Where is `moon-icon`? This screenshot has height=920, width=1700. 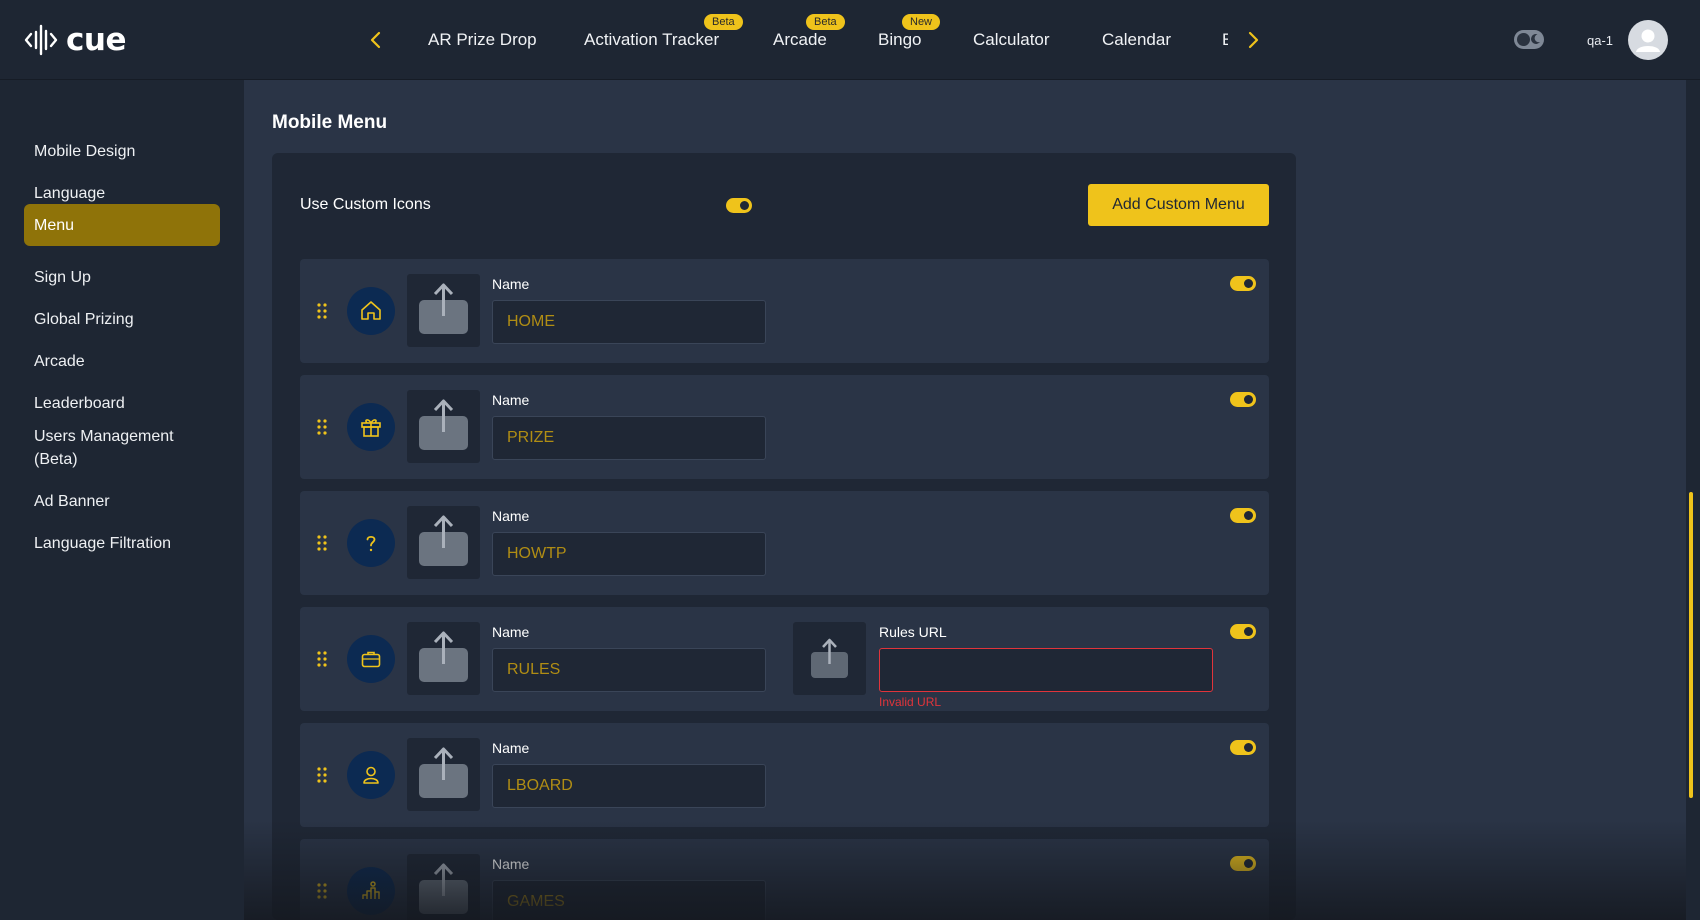 moon-icon is located at coordinates (1535, 38).